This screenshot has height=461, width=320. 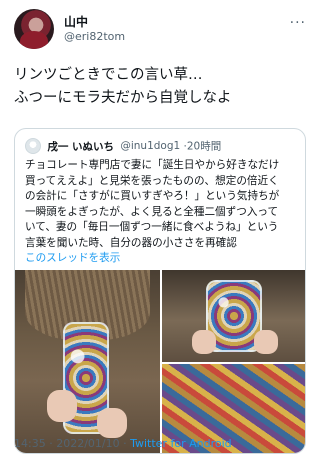 I want to click on quoted-user-display-name: 戌一 いぬいち, so click(x=80, y=146).